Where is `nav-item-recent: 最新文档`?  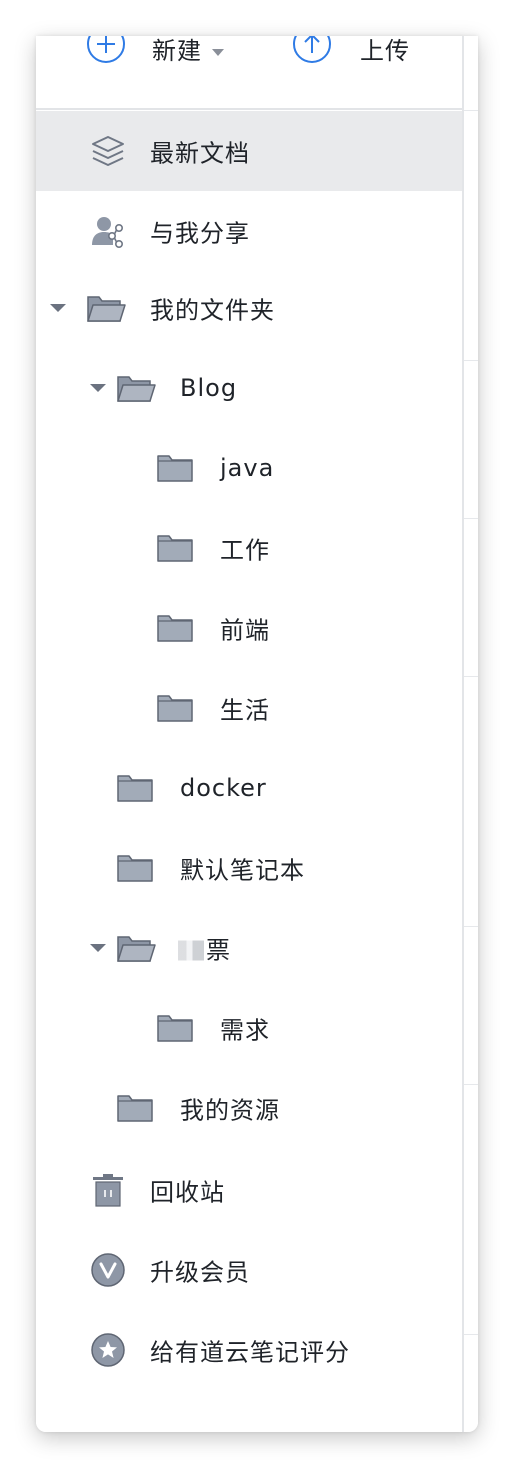
nav-item-recent: 最新文档 is located at coordinates (249, 151).